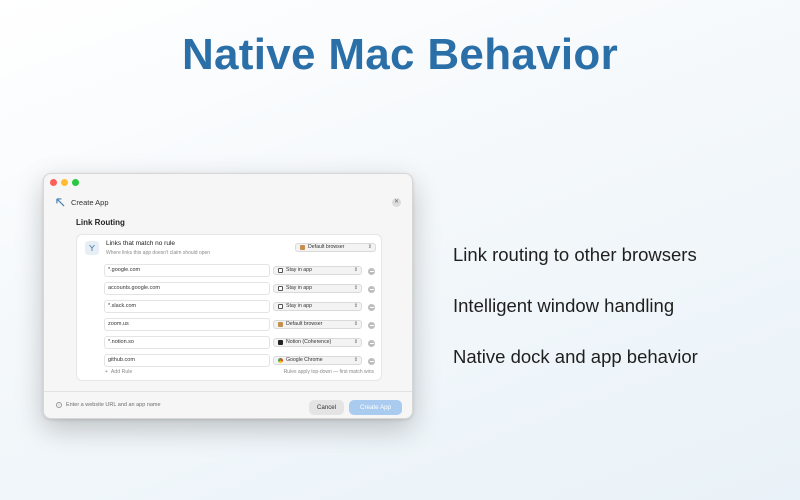 The width and height of the screenshot is (800, 500). What do you see at coordinates (309, 342) in the screenshot?
I see `select-value: Notion (Coherence)` at bounding box center [309, 342].